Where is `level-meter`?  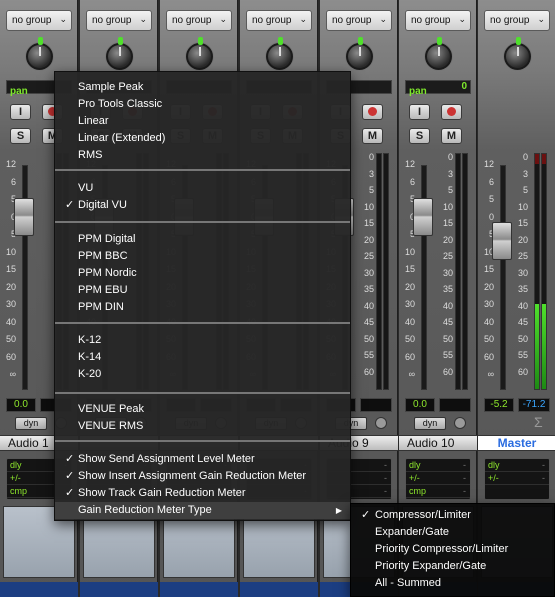 level-meter is located at coordinates (458, 271).